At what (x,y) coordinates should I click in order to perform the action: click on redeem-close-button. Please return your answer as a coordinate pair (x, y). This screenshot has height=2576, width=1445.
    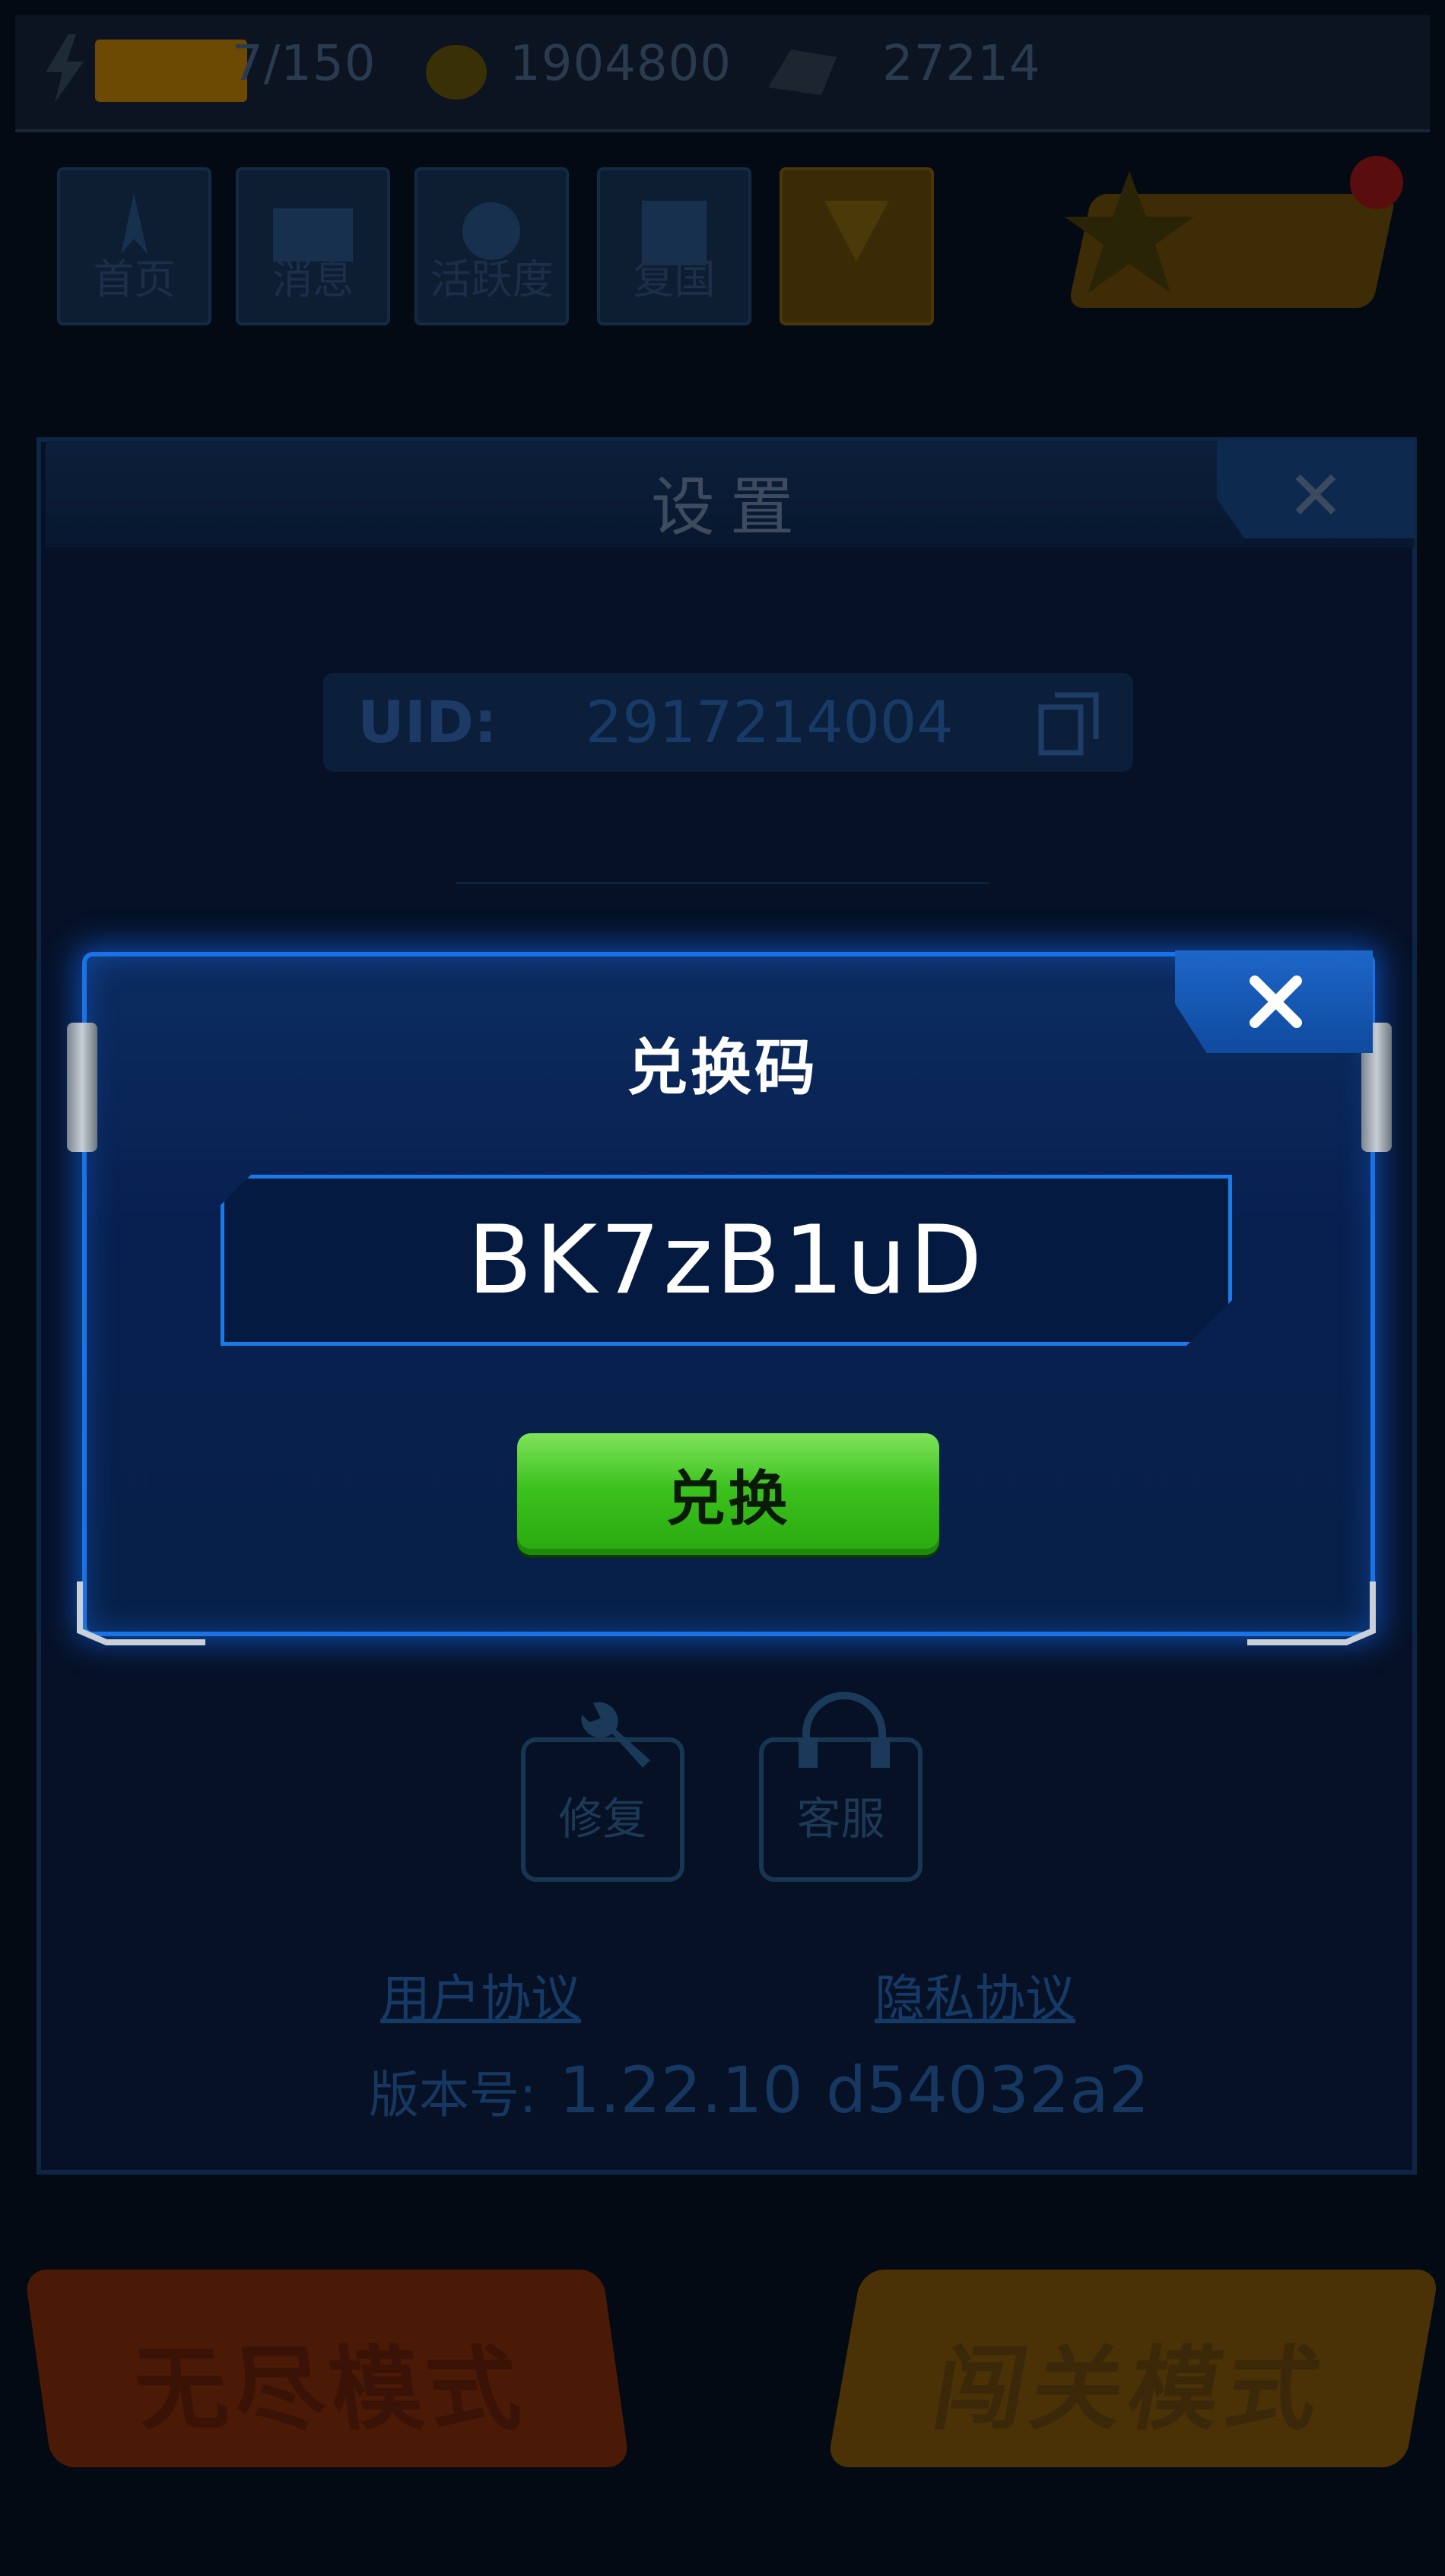
    Looking at the image, I should click on (1274, 1002).